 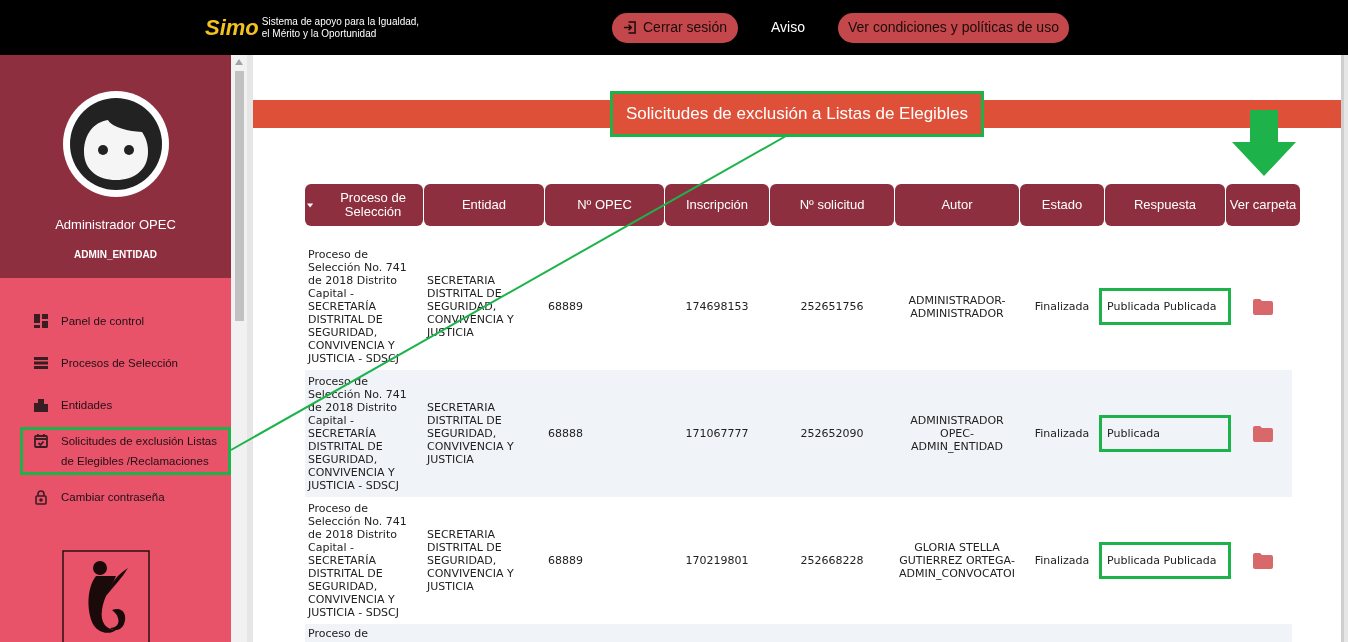 What do you see at coordinates (239, 62) in the screenshot?
I see `scroll-up-icon` at bounding box center [239, 62].